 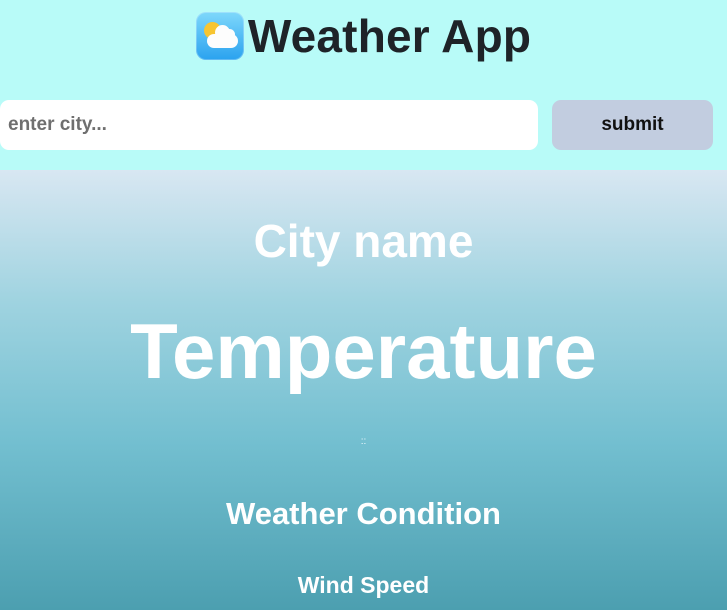 I want to click on city-name: City name, so click(x=363, y=241).